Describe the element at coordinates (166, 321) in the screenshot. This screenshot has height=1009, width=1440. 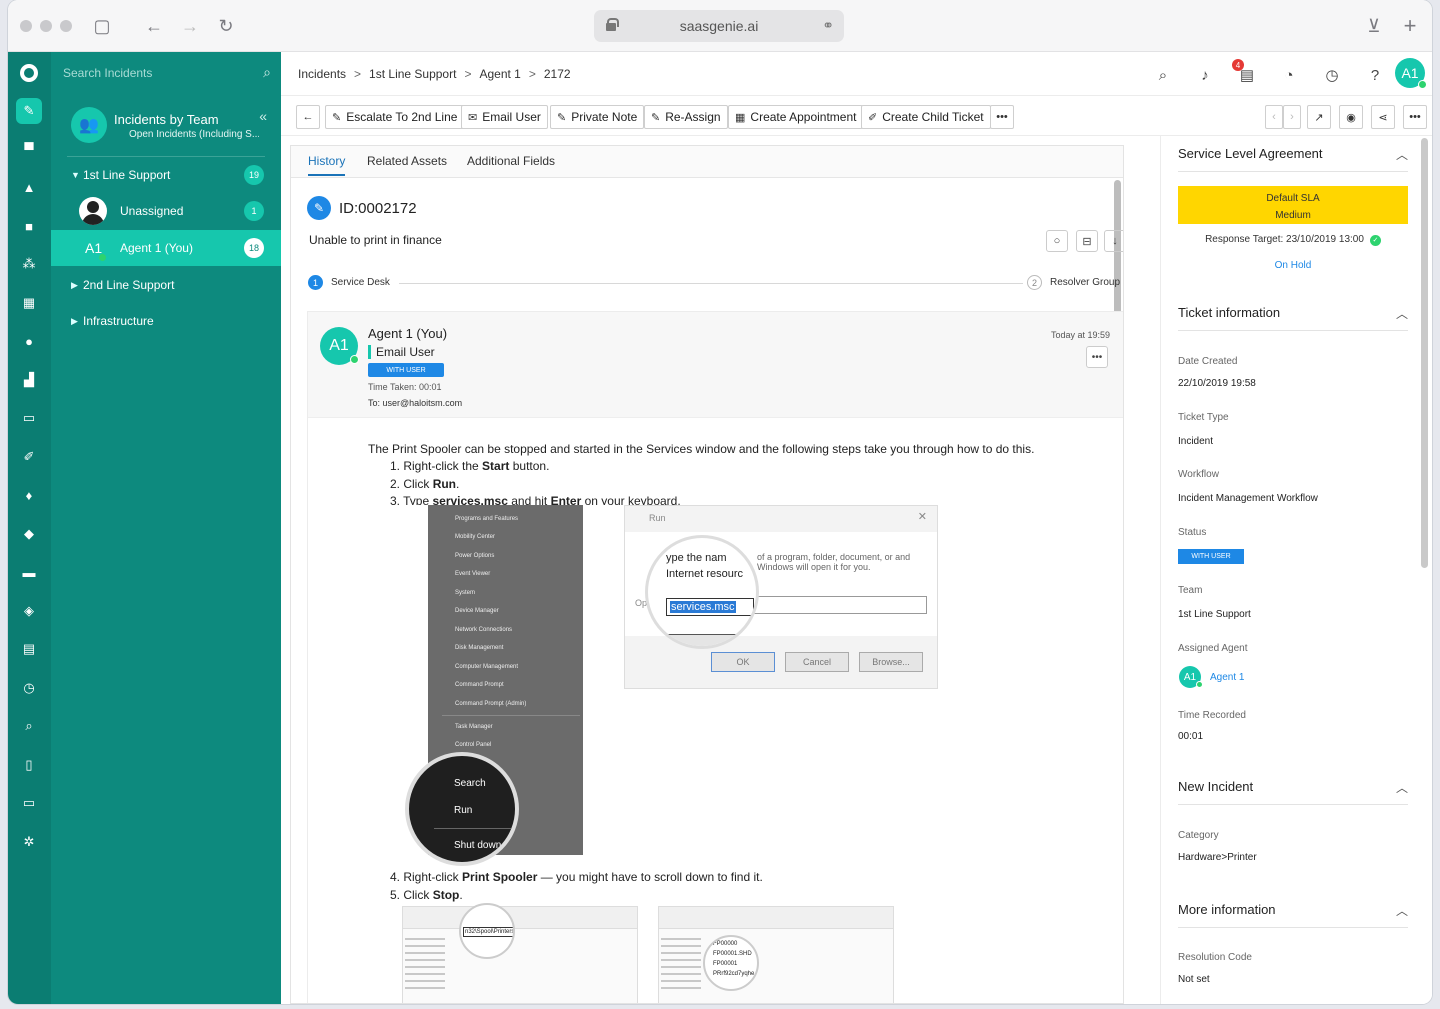
I see `nav-item-infrastructure: ▶ Infrastructure` at that location.